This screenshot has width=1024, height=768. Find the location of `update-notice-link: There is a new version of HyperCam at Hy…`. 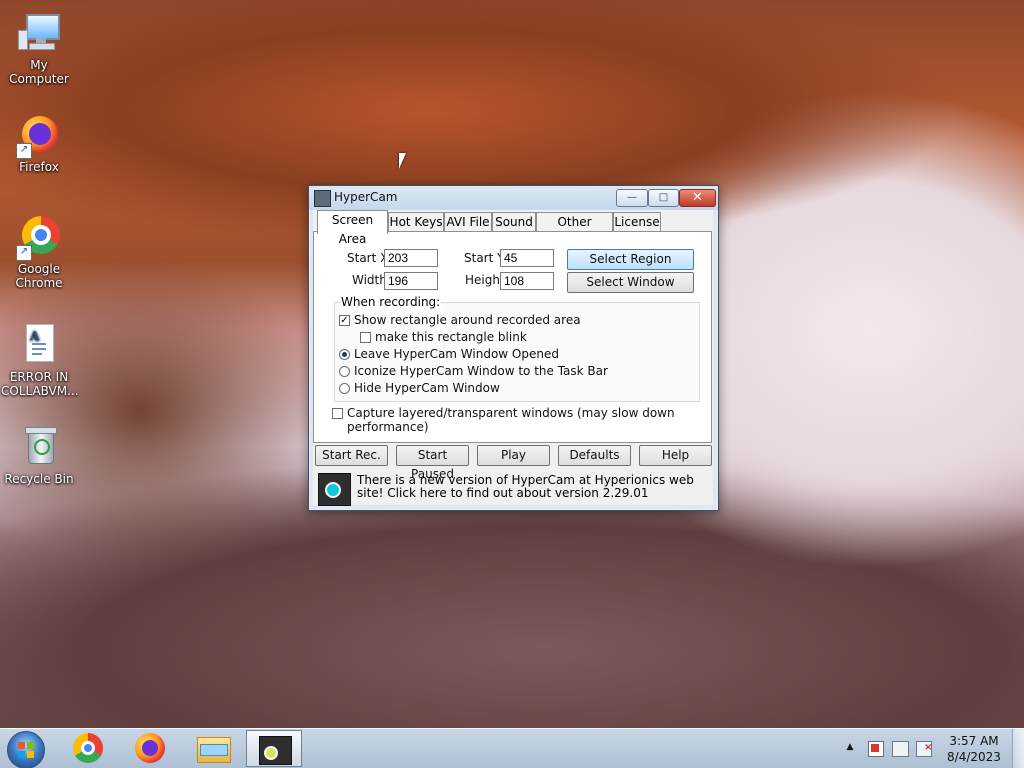

update-notice-link: There is a new version of HyperCam at Hy… is located at coordinates (527, 487).